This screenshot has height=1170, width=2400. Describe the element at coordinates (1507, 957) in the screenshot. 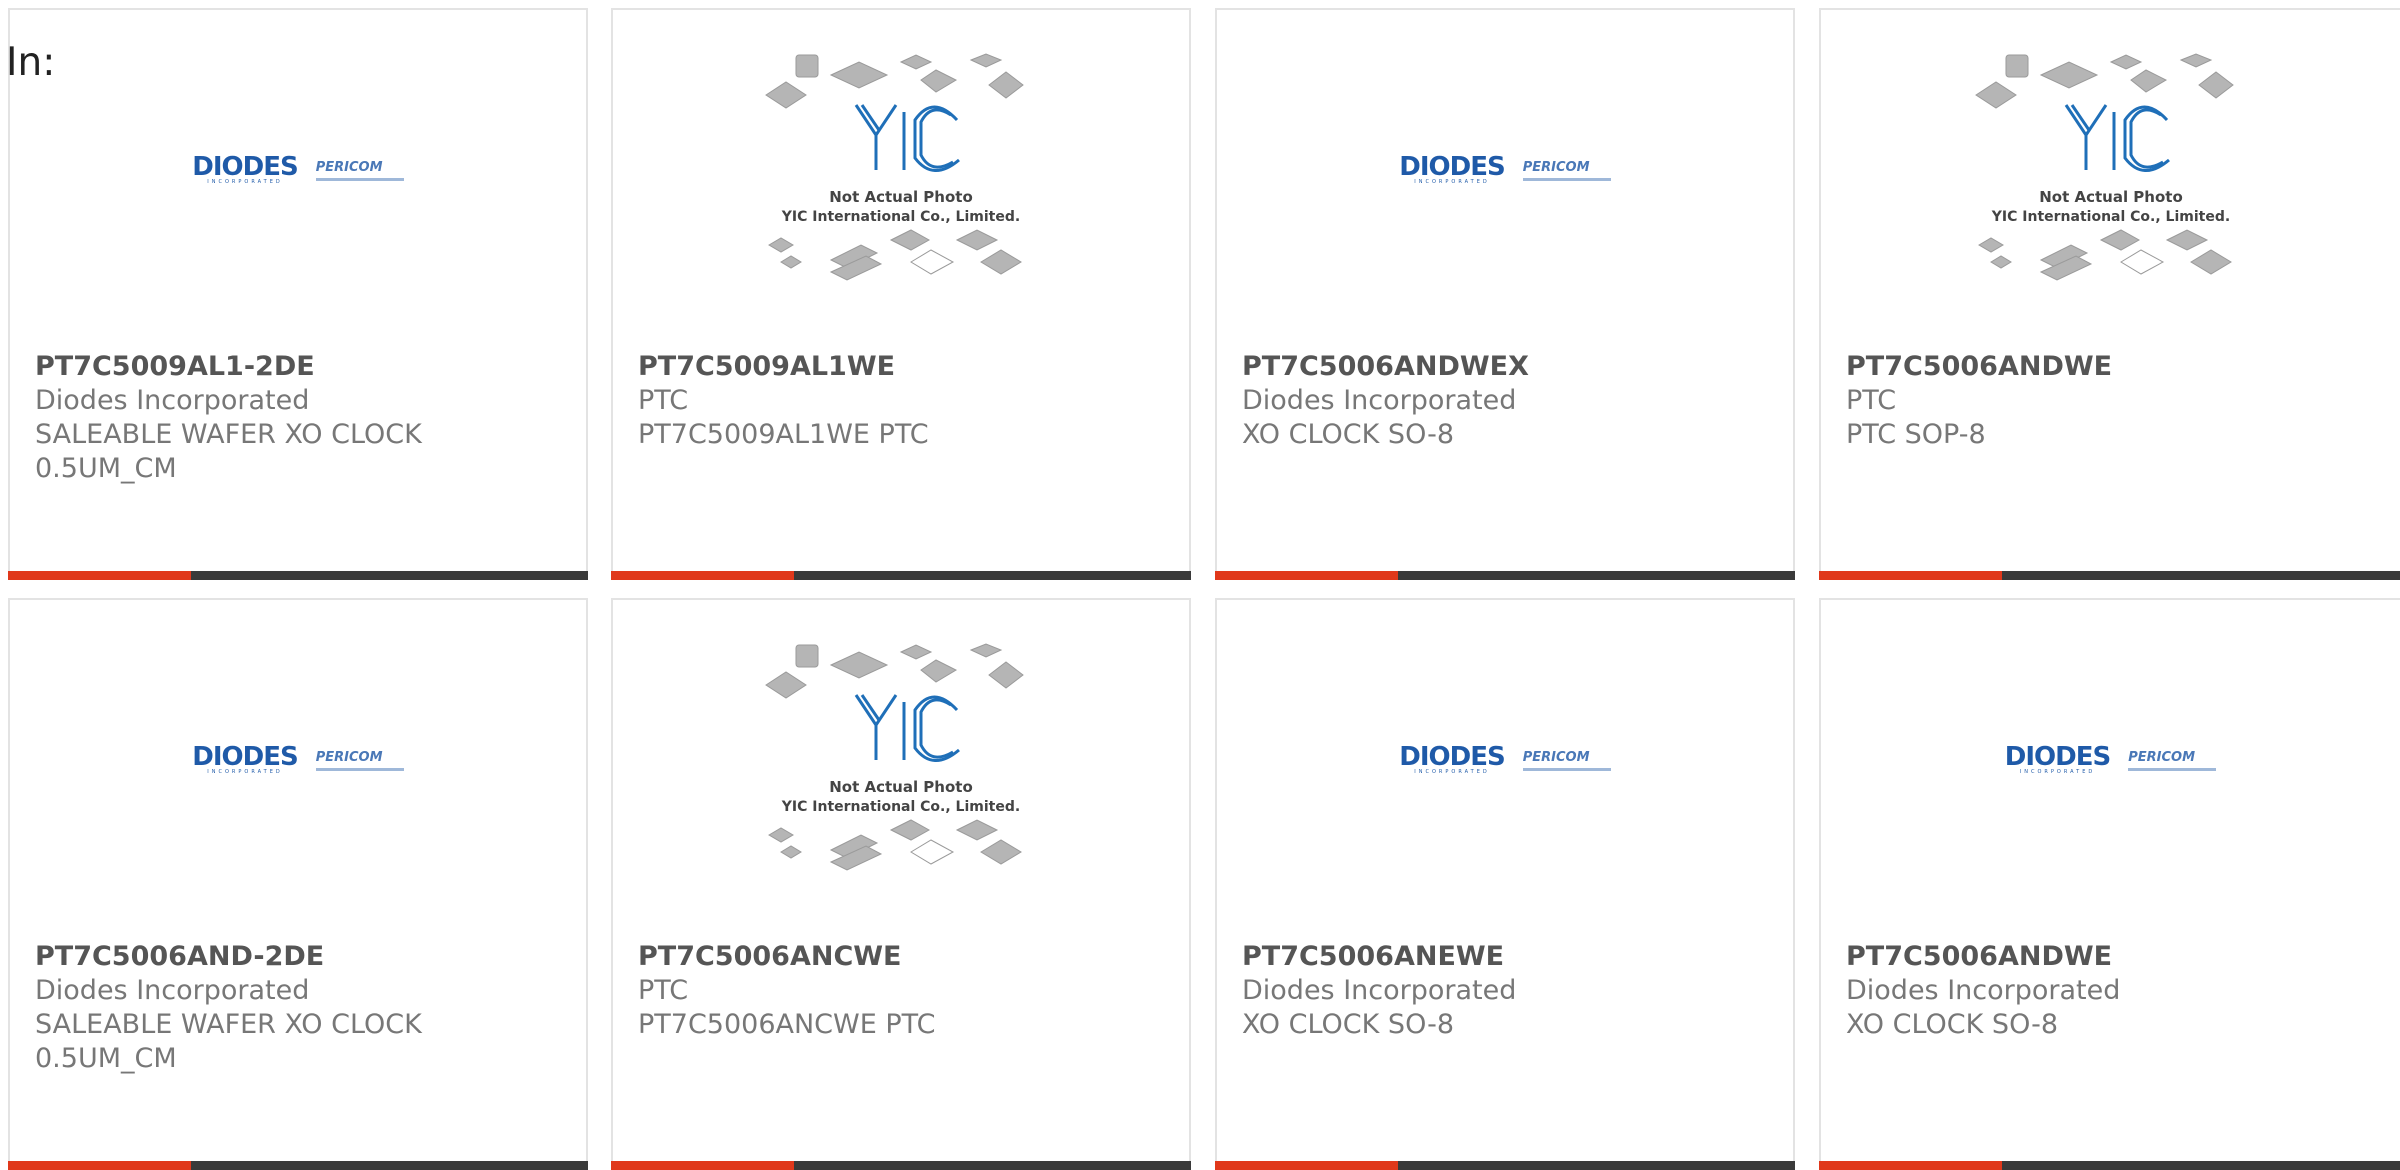

I see `part-number: PT7C5006ANEWE` at that location.